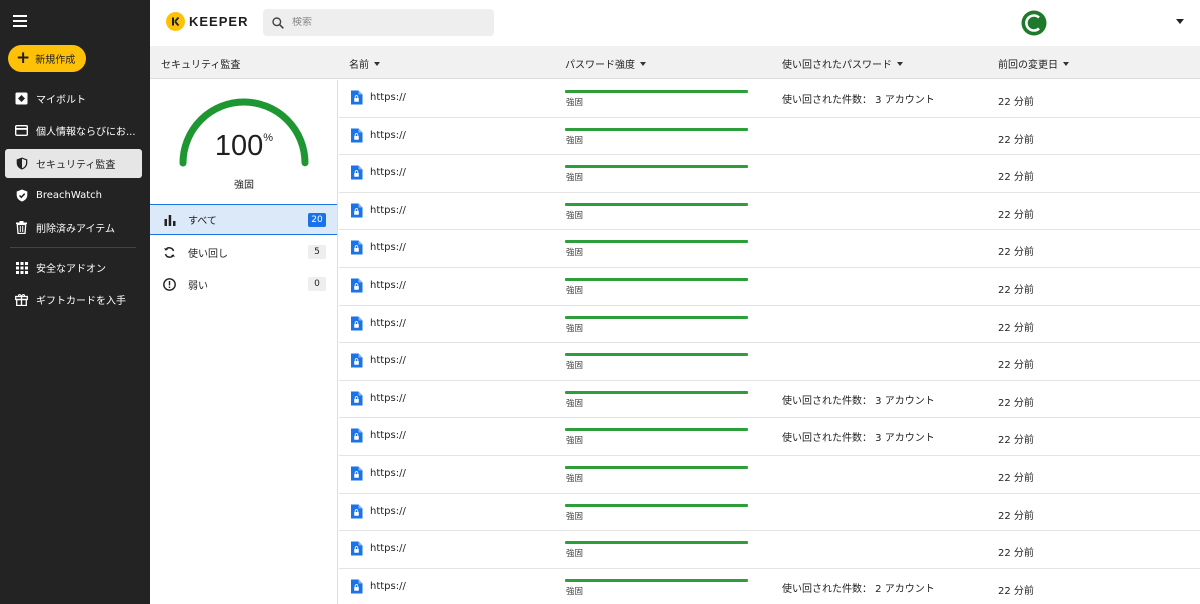  I want to click on keeper-logo: KEEPER, so click(207, 21).